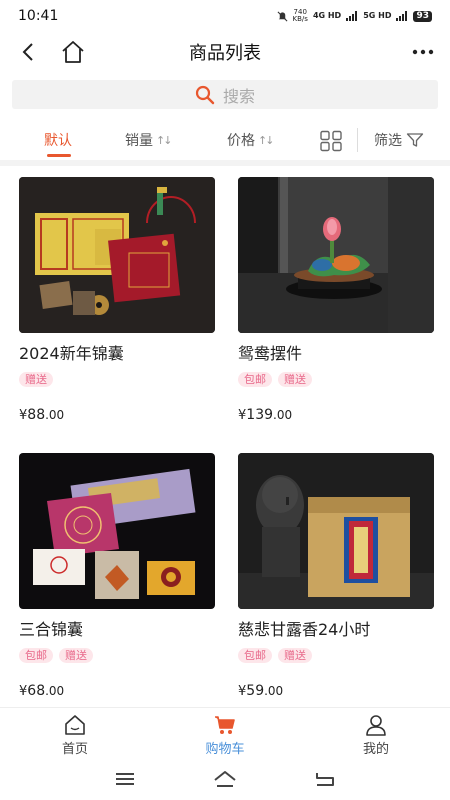 The image size is (450, 800). I want to click on sort-default-label: 默认, so click(58, 141).